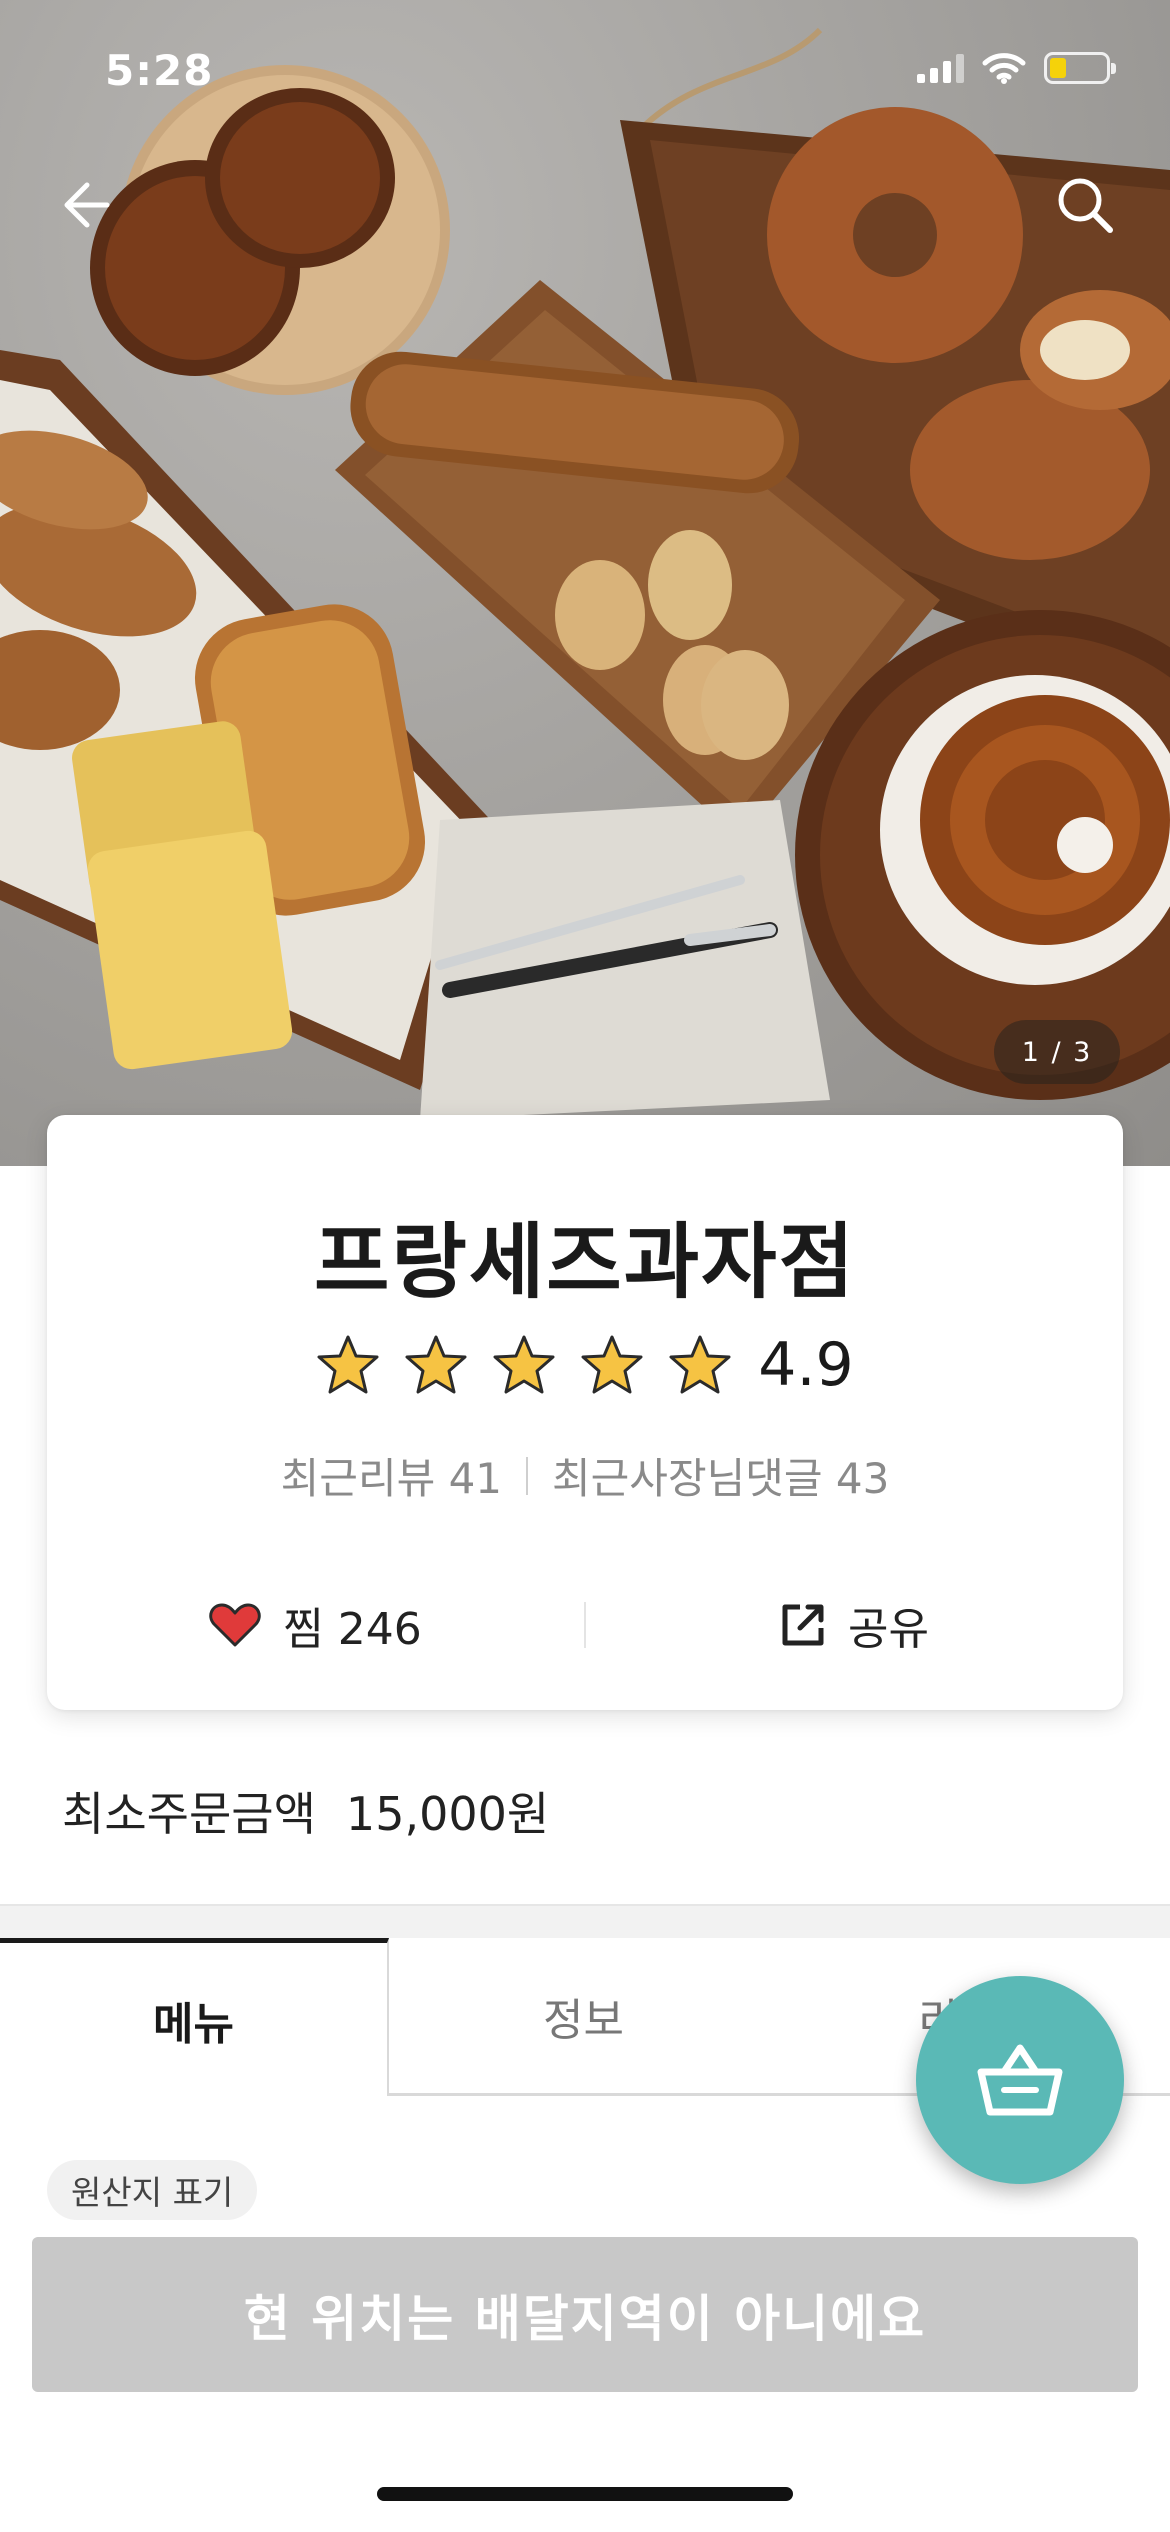 The width and height of the screenshot is (1170, 2532). I want to click on back-arrow-icon, so click(87, 205).